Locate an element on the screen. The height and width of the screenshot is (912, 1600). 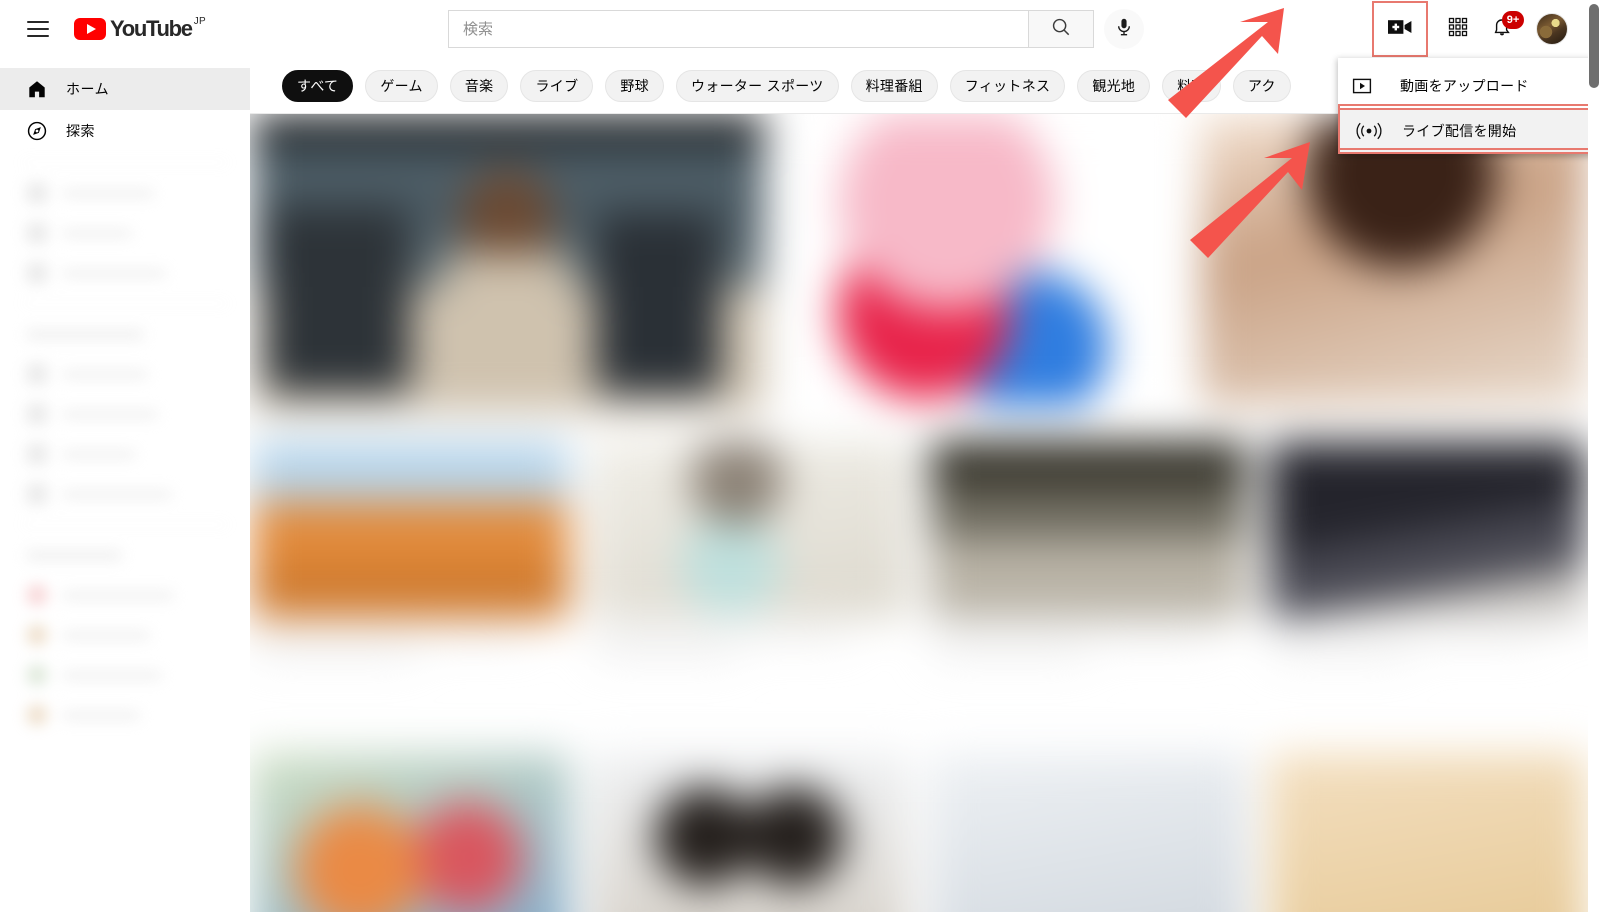
menu-item-go-live-label: ライブ配信を開始 is located at coordinates (1459, 131).